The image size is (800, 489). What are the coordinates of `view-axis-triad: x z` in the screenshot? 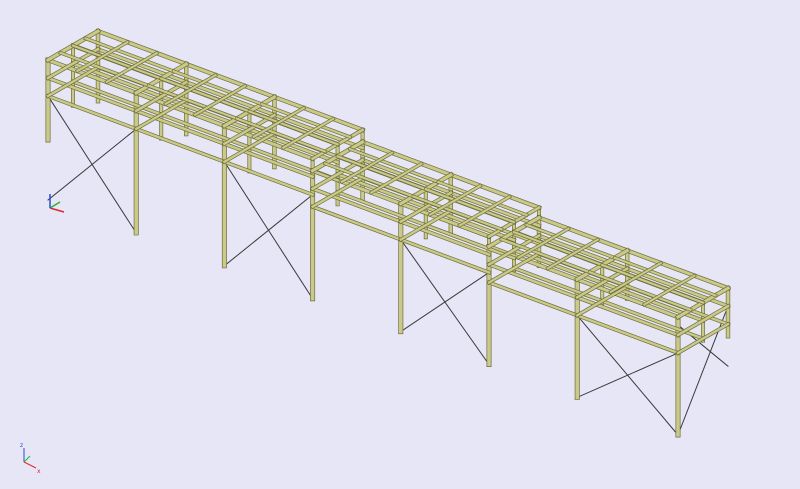 It's located at (30, 458).